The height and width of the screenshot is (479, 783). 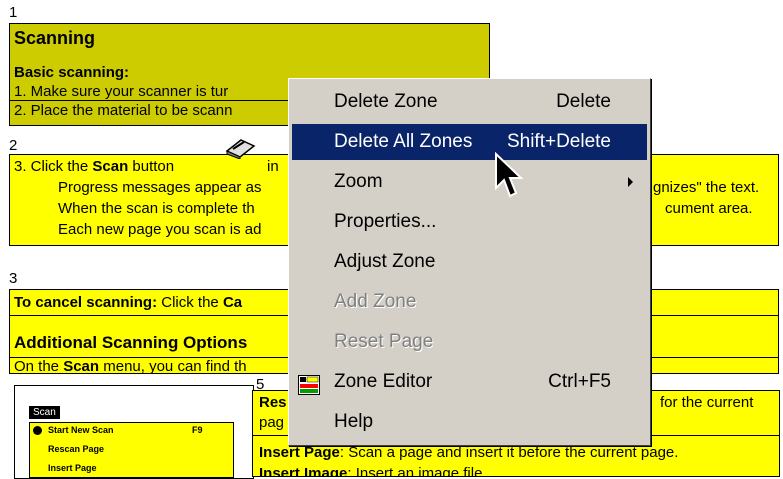 I want to click on scan-menu-item-1: Start New Scan, so click(x=81, y=430).